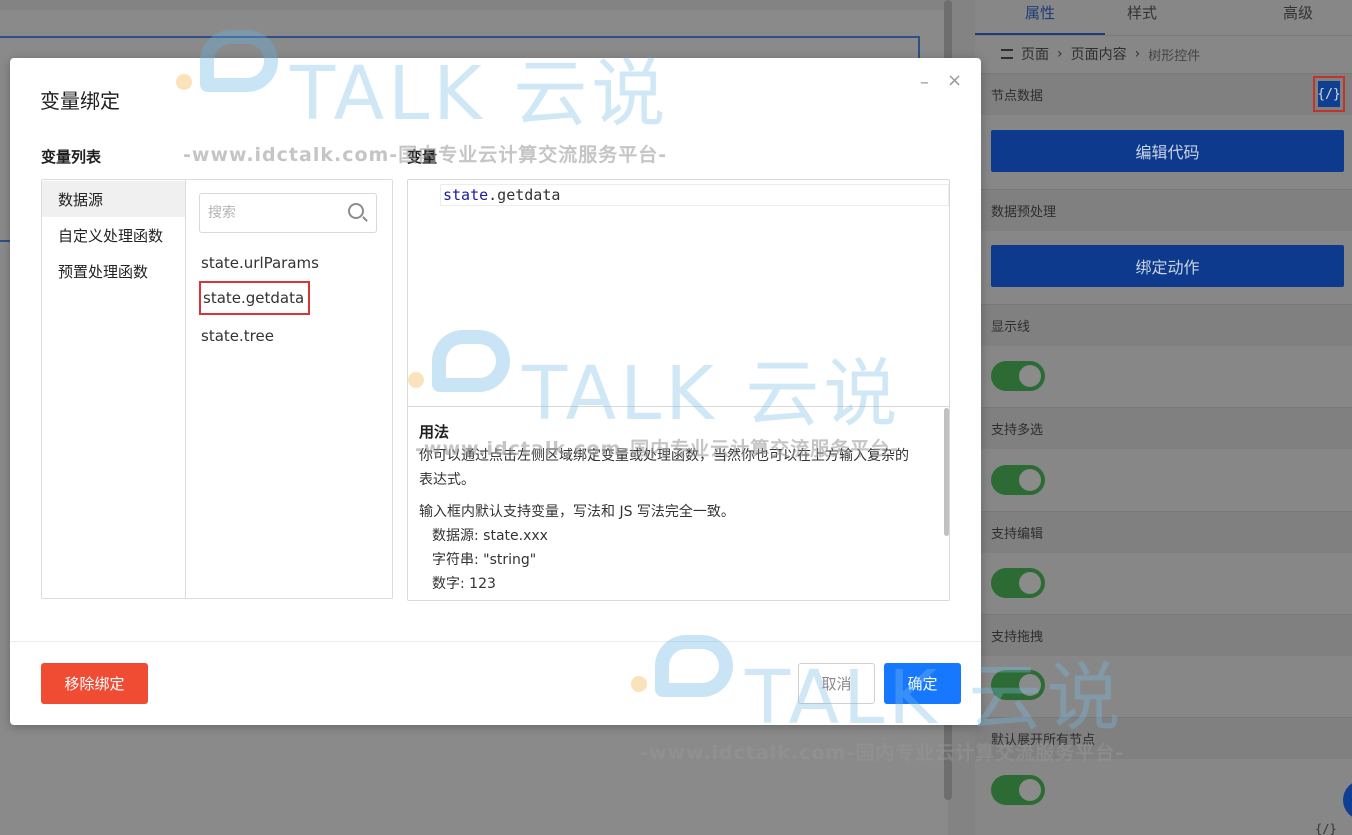 The width and height of the screenshot is (1352, 835). Describe the element at coordinates (495, 641) in the screenshot. I see `footer-divider` at that location.